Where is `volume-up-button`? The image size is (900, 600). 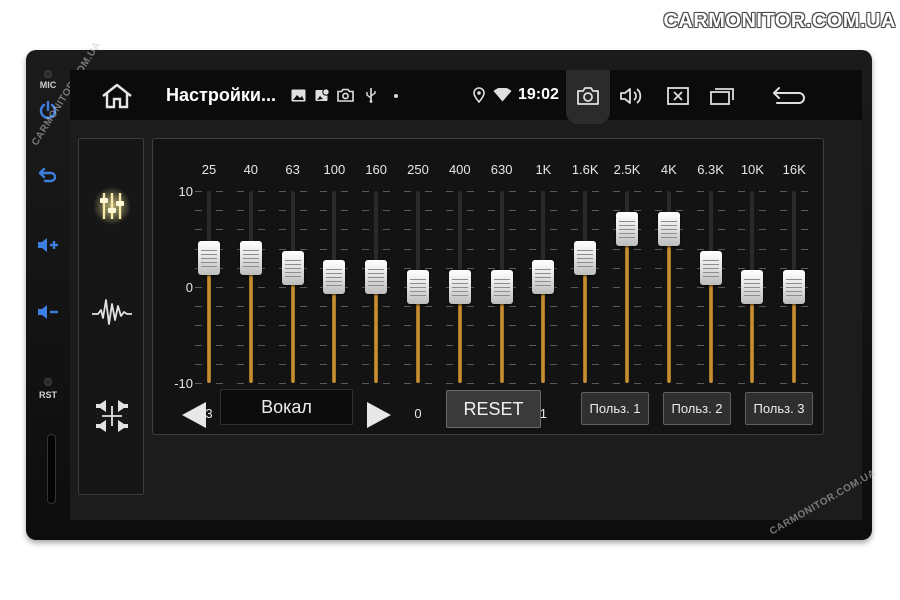
volume-up-button is located at coordinates (48, 245).